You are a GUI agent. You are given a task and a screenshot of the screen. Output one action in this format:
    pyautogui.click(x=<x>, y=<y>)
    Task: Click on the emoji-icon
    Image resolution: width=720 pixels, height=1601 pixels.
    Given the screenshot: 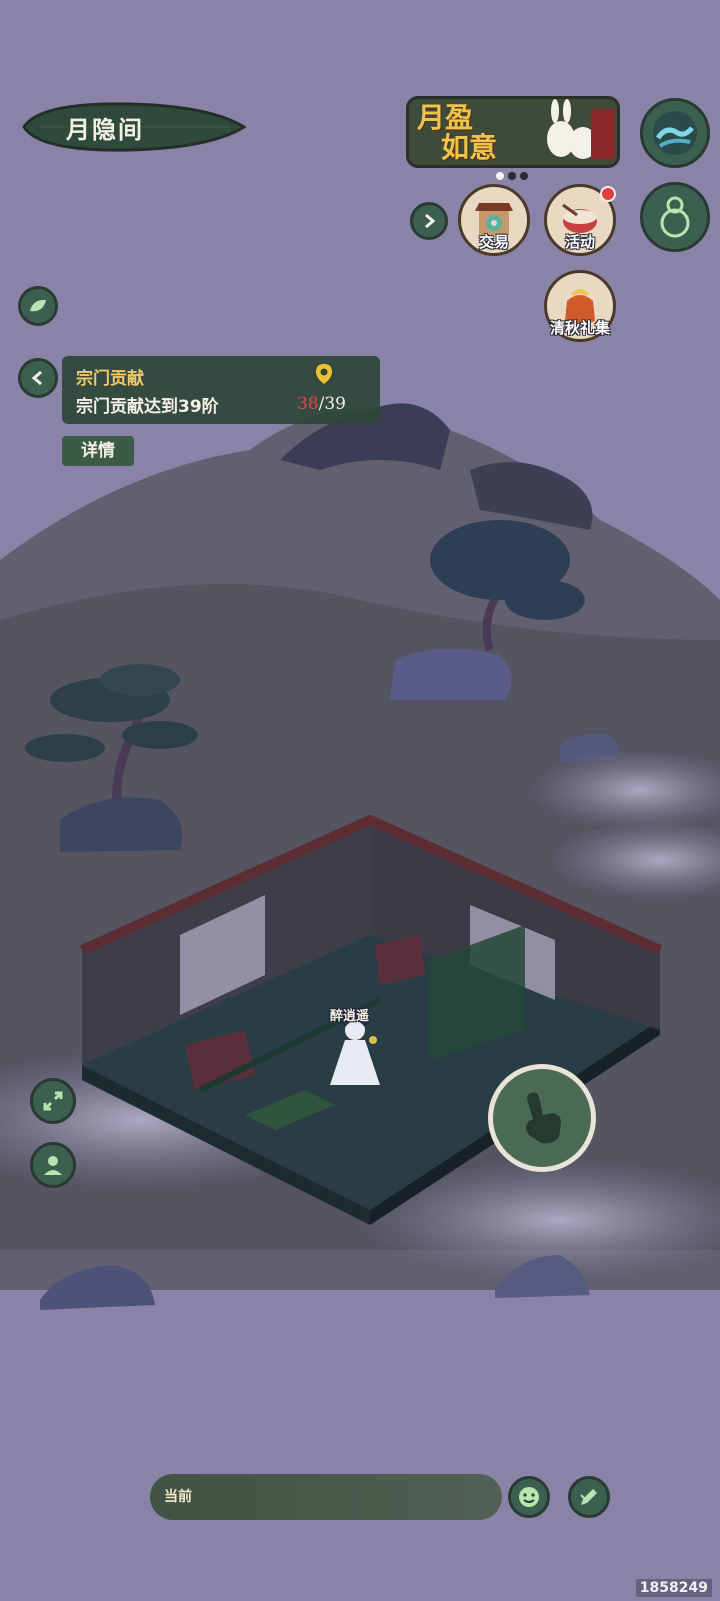 What is the action you would take?
    pyautogui.click(x=529, y=1497)
    